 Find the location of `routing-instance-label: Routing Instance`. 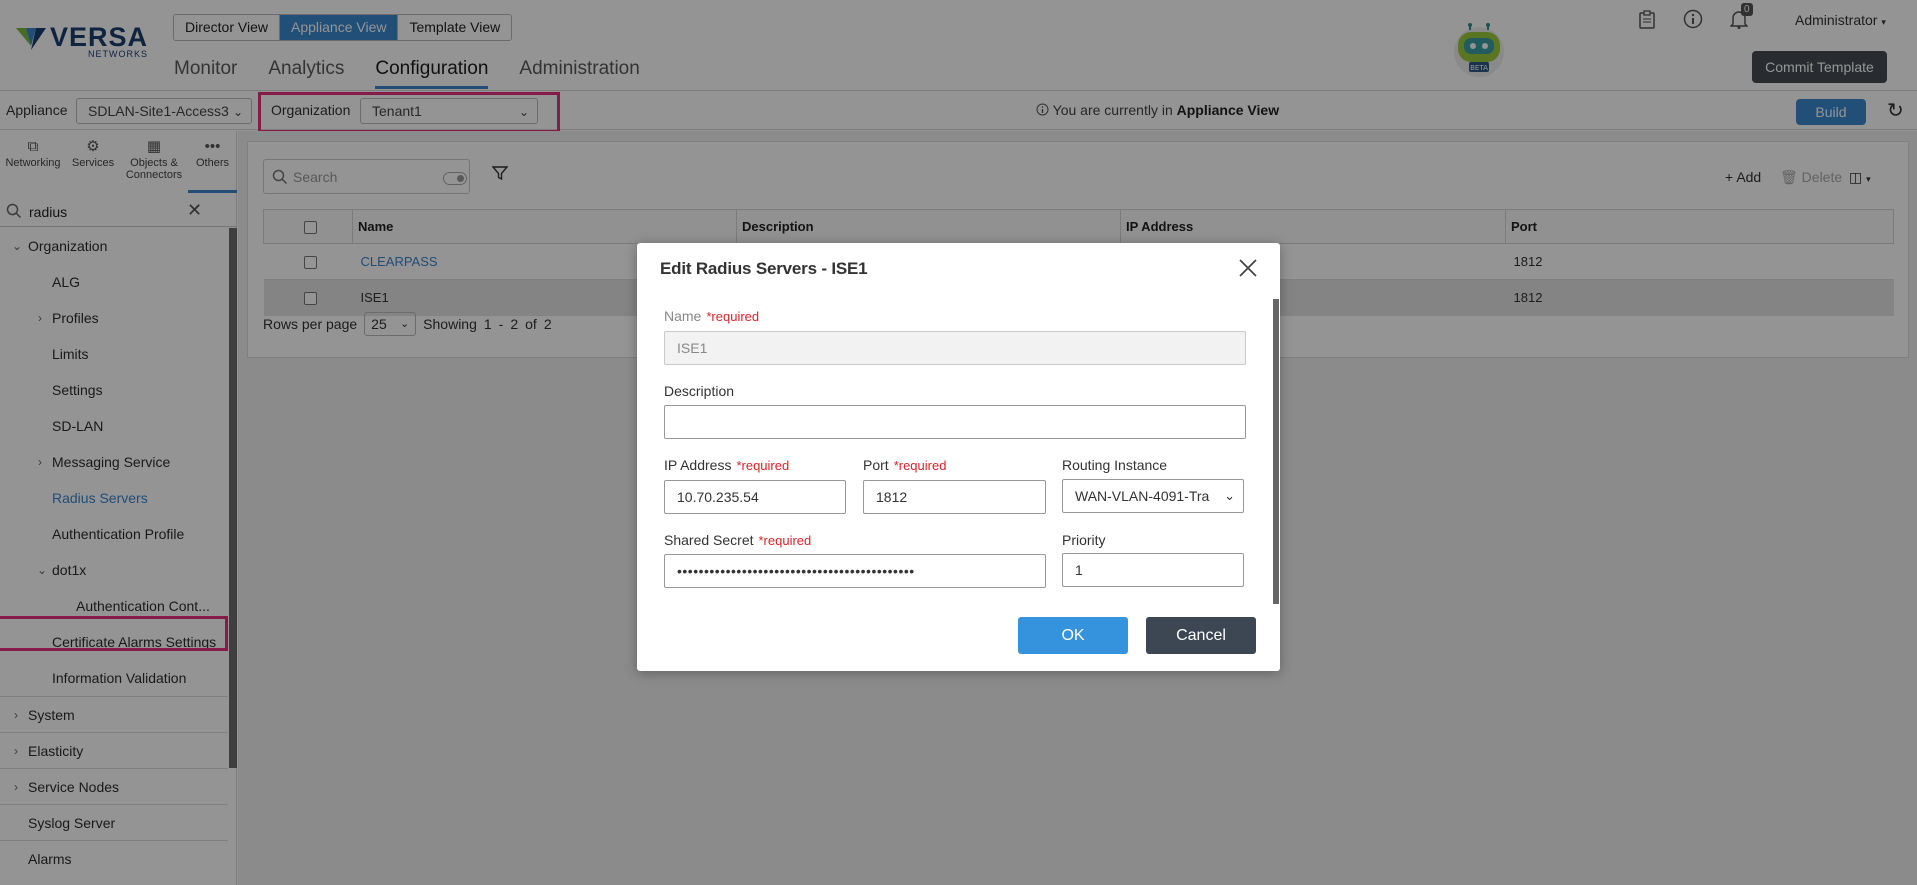

routing-instance-label: Routing Instance is located at coordinates (1115, 465).